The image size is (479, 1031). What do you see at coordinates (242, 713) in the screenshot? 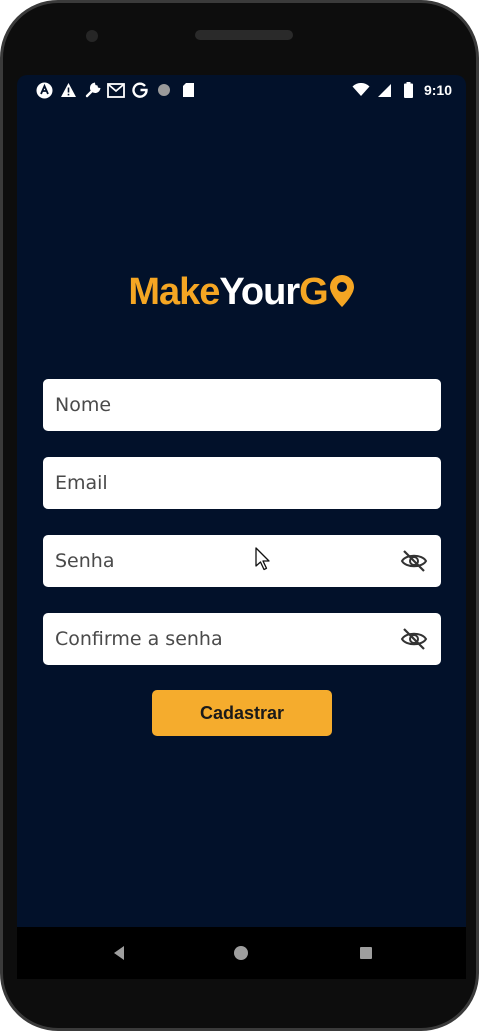
I see `register-button: Cadastrar` at bounding box center [242, 713].